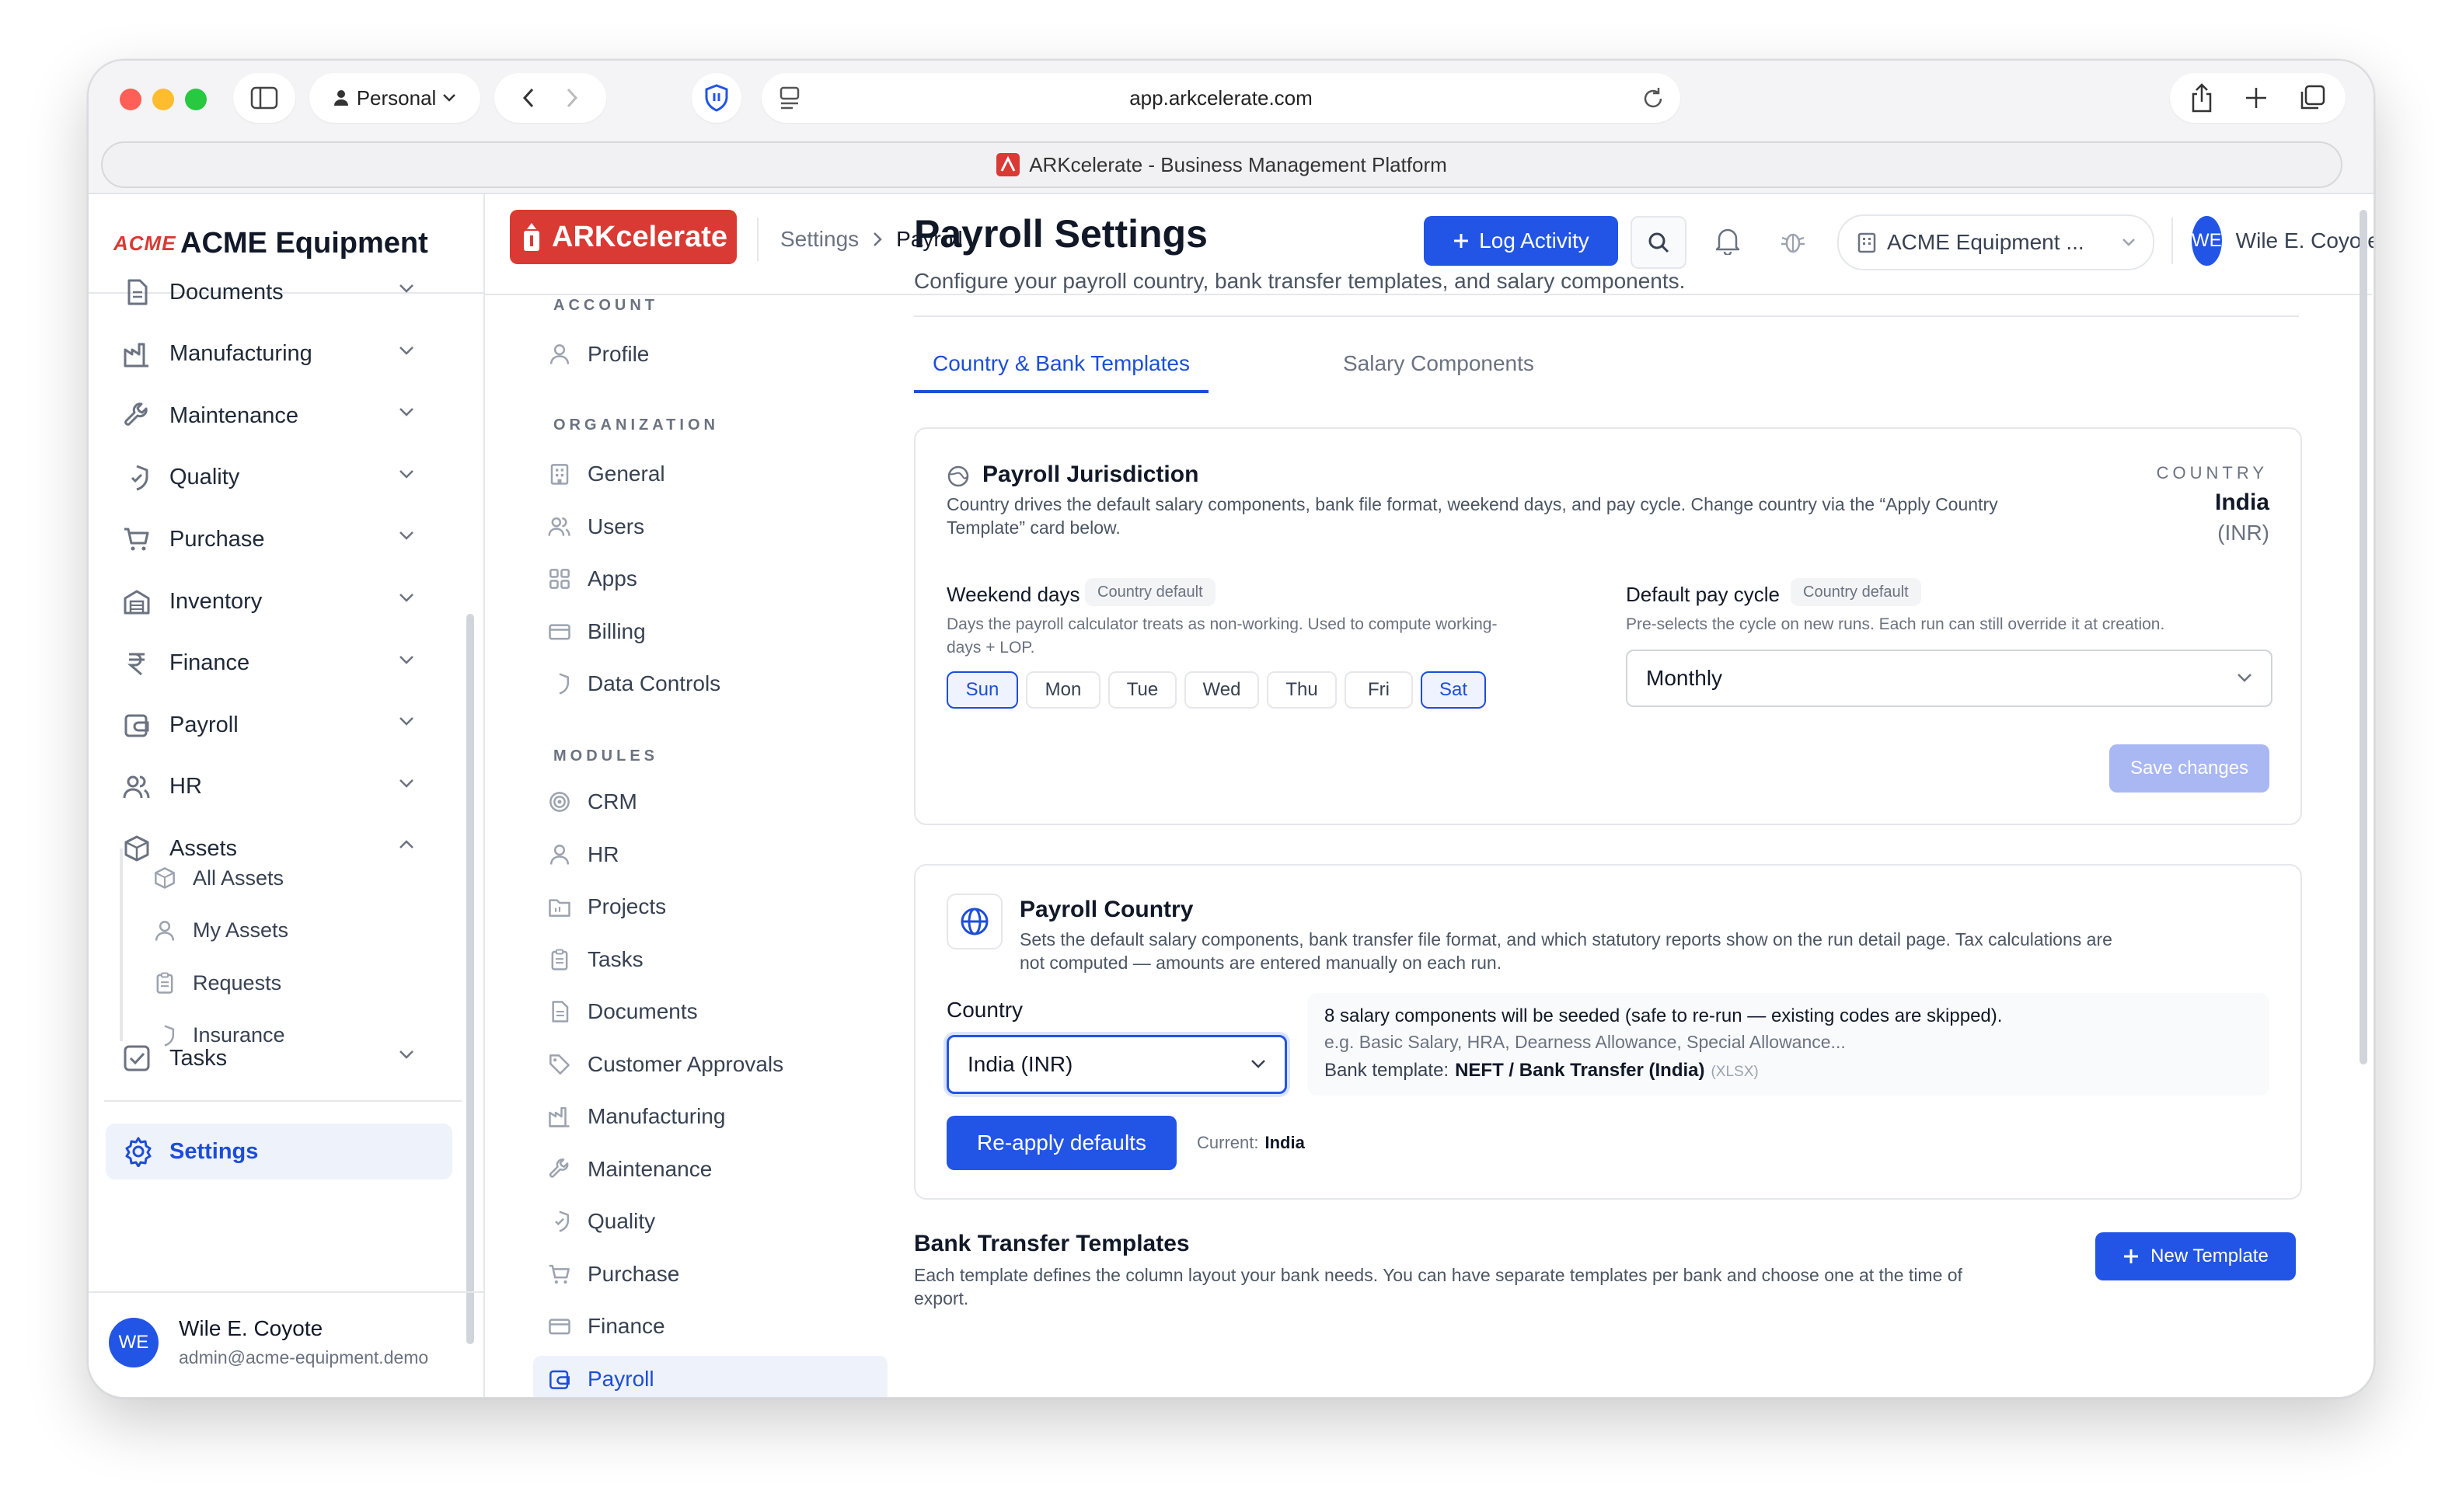 The height and width of the screenshot is (1512, 2459). Describe the element at coordinates (622, 1011) in the screenshot. I see `settings-nav-documents: Documents` at that location.